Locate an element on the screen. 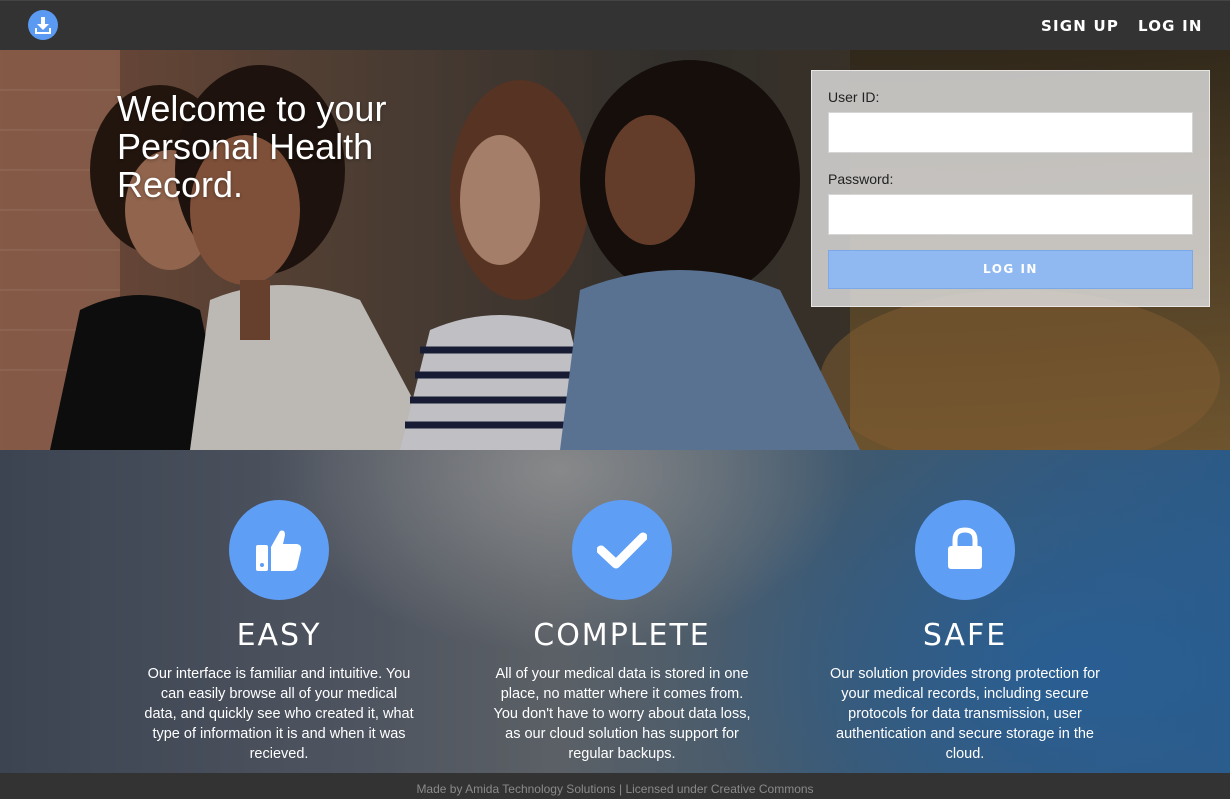 Image resolution: width=1230 pixels, height=799 pixels. lock-icon is located at coordinates (965, 550).